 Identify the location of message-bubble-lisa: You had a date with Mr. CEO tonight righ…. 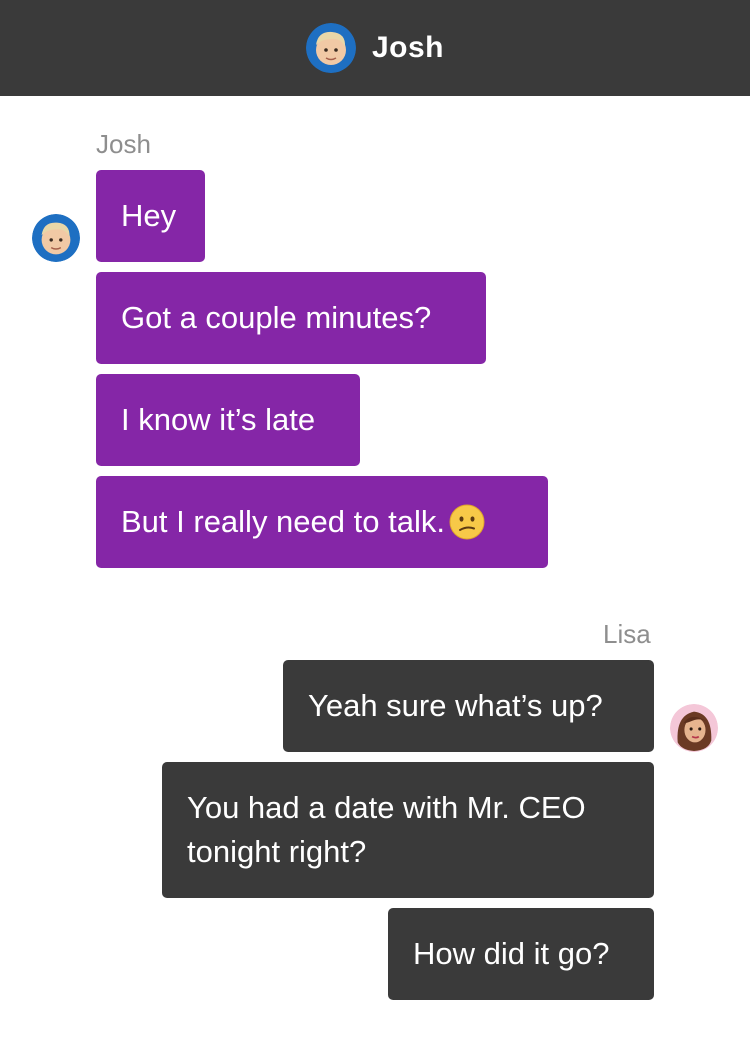
(408, 830).